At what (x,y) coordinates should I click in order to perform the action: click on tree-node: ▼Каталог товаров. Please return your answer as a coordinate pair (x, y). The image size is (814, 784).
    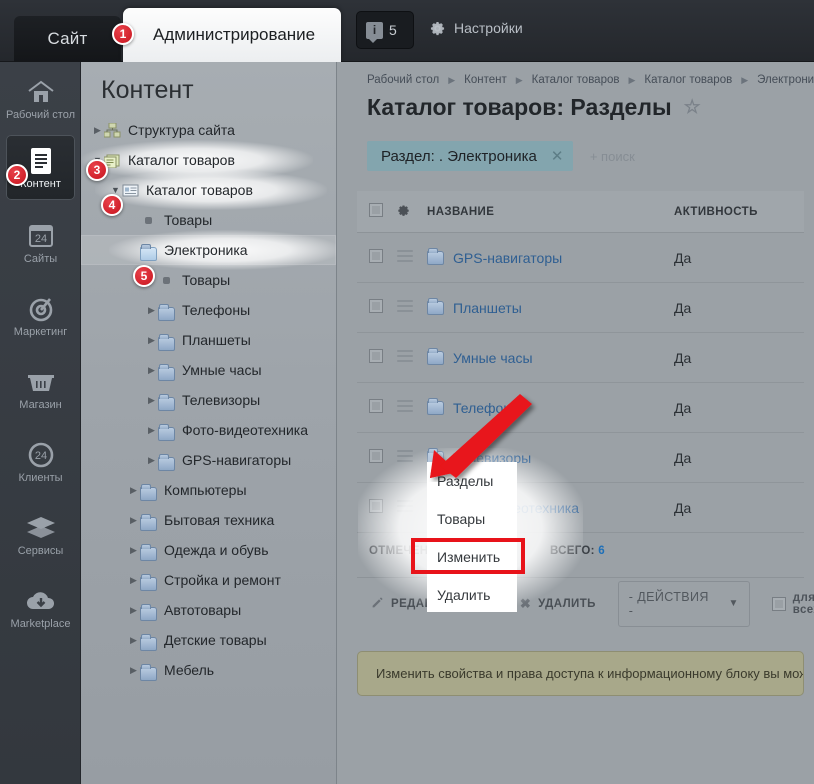
    Looking at the image, I should click on (208, 160).